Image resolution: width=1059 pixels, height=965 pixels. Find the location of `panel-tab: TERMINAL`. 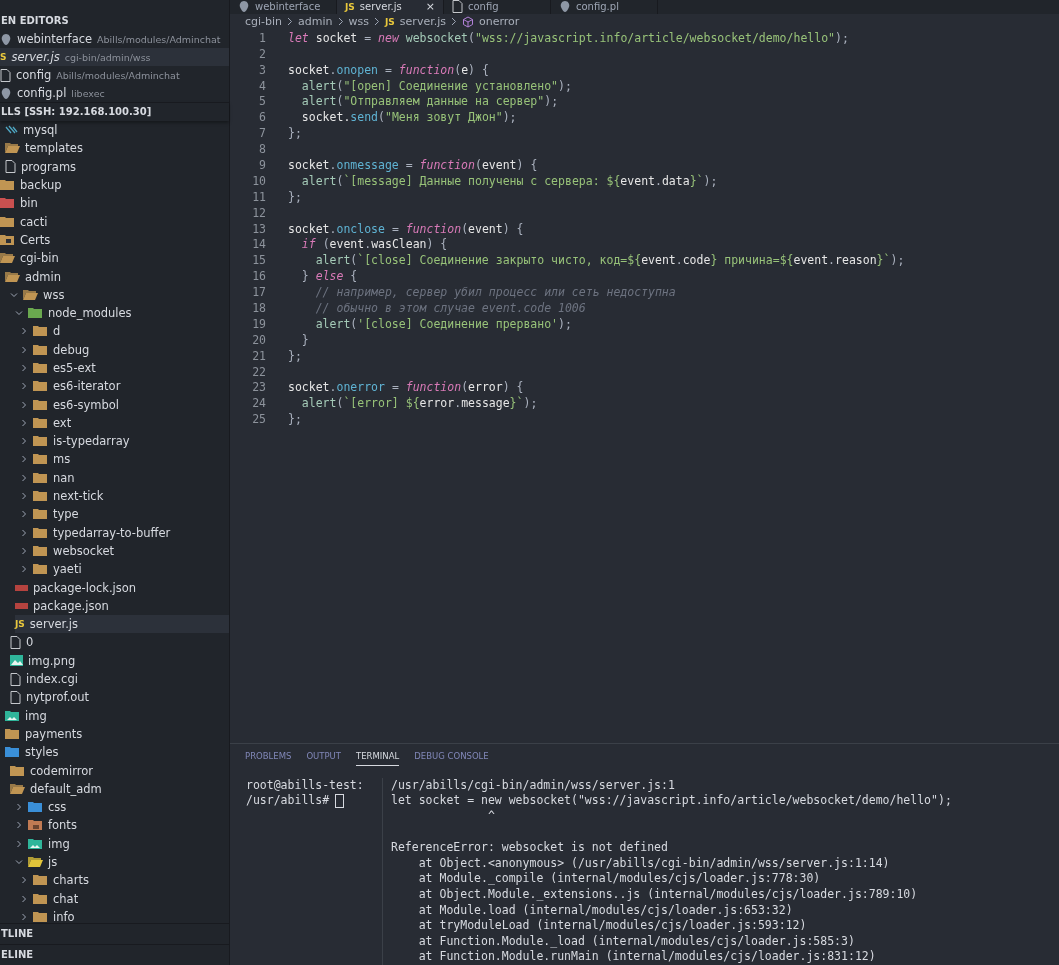

panel-tab: TERMINAL is located at coordinates (378, 758).